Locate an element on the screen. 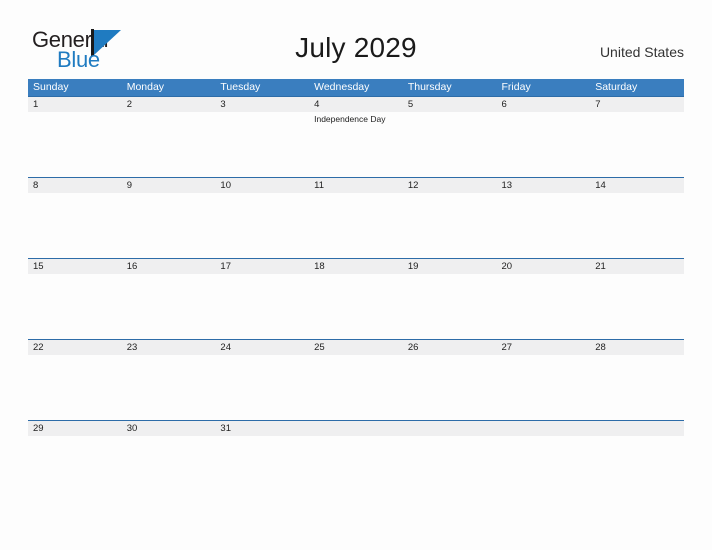 This screenshot has height=550, width=712. calendar-day-cell: 31 is located at coordinates (262, 461).